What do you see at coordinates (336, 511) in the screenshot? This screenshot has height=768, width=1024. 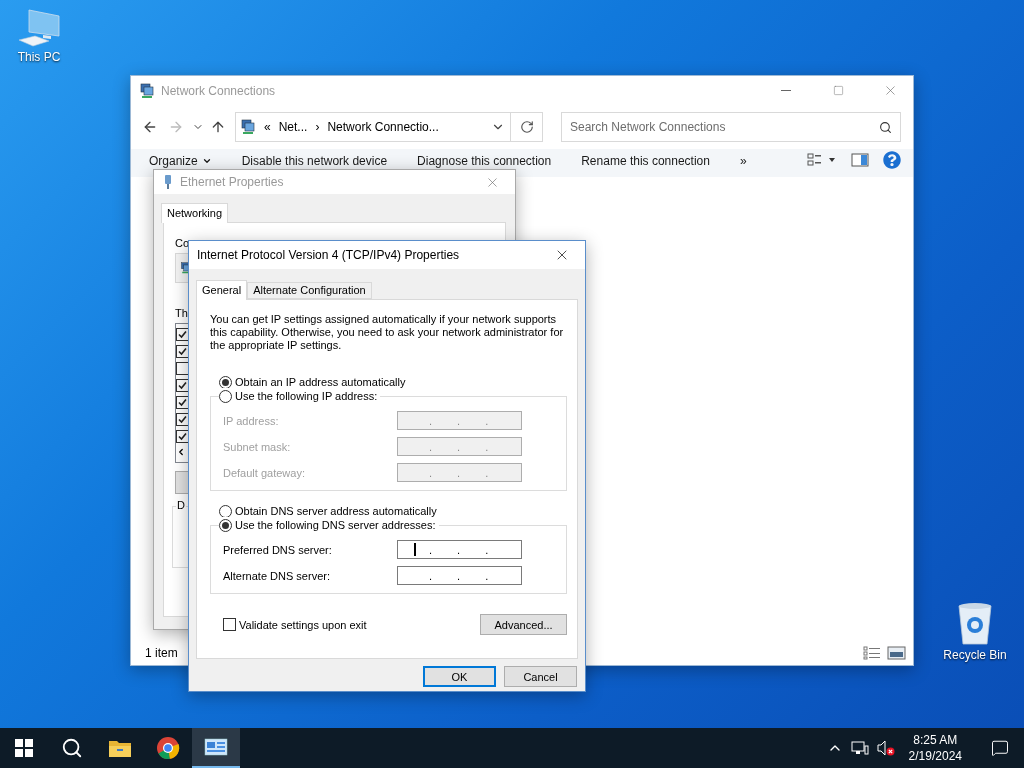 I see `radio-label: Obtain DNS server address automatically` at bounding box center [336, 511].